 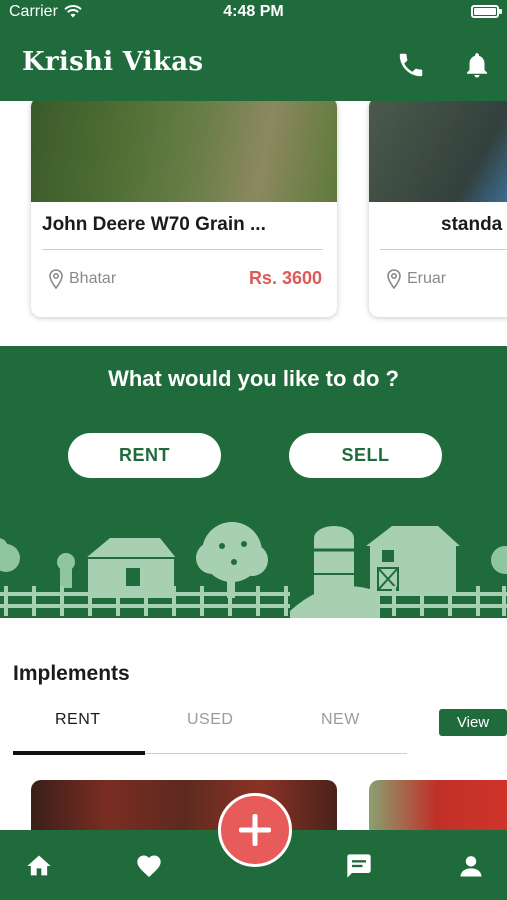 I want to click on view-button: View, so click(x=473, y=722).